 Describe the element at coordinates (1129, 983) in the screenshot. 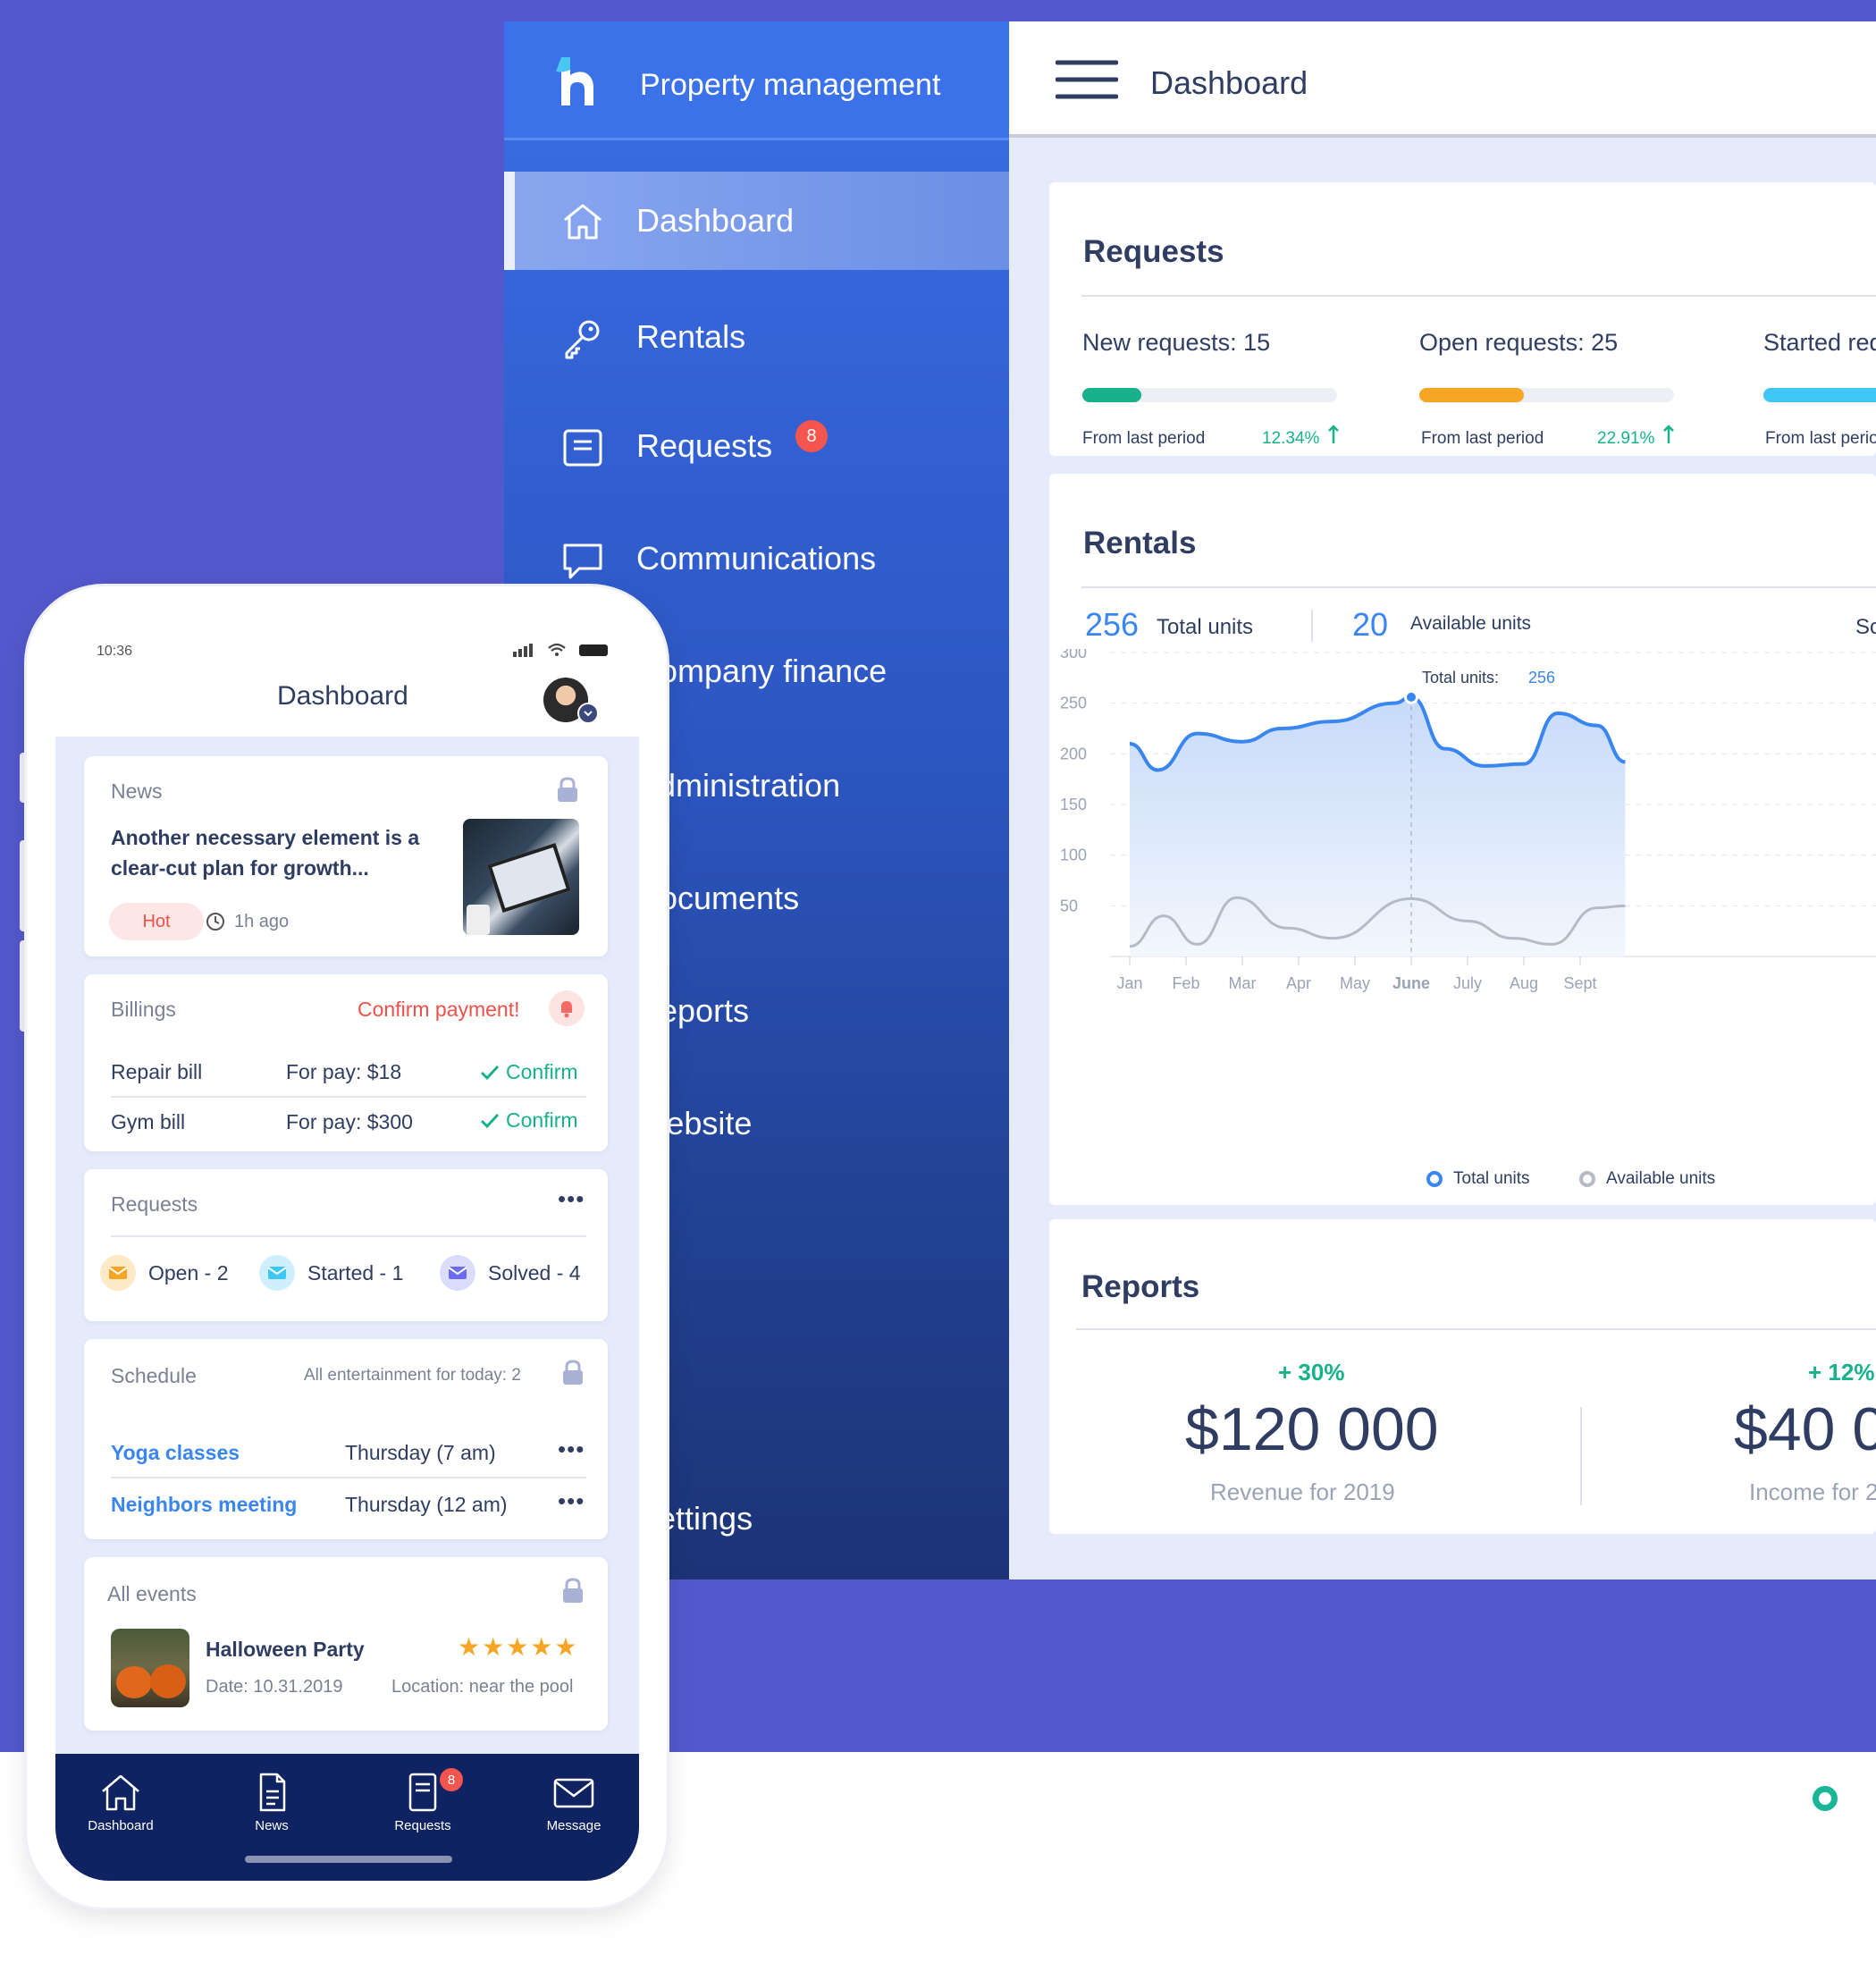

I see `x-tick-label: Jan` at that location.